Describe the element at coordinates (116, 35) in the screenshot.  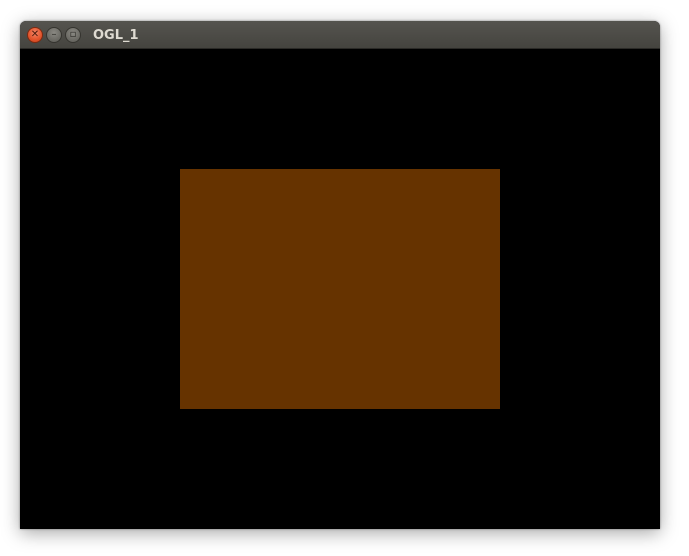
I see `window-title: OGL_1` at that location.